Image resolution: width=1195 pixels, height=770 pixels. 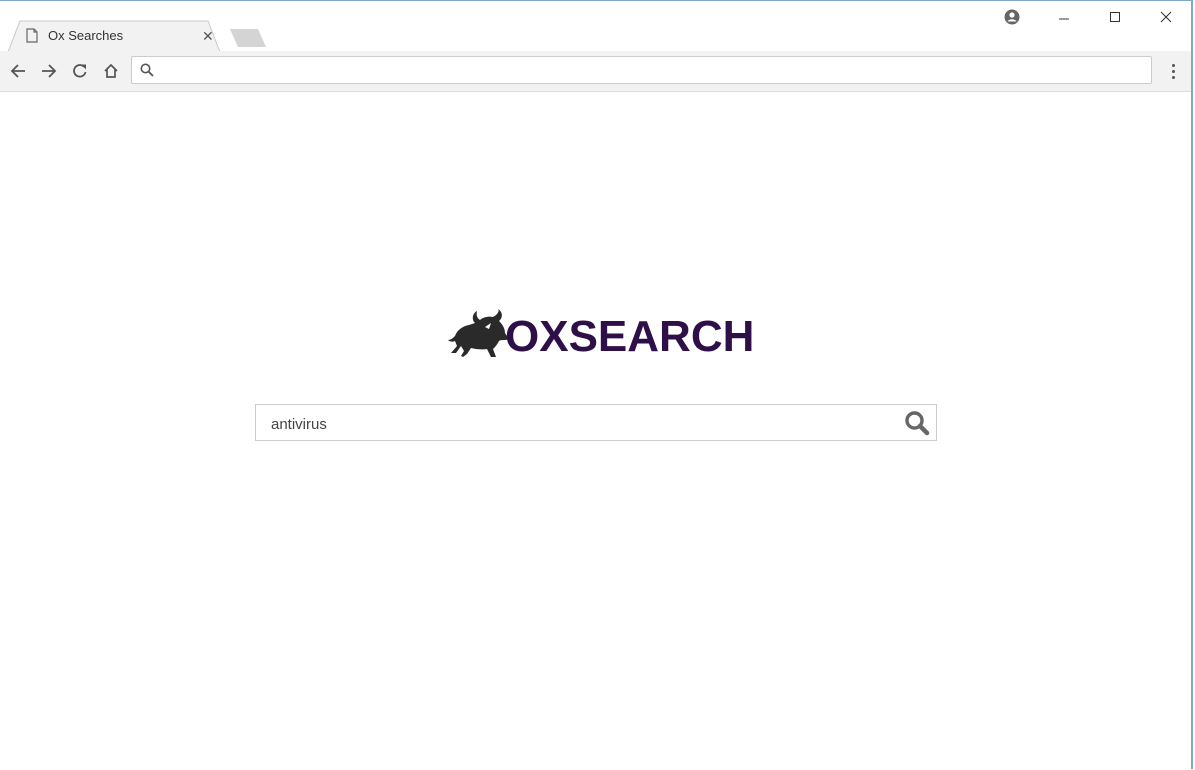 I want to click on profile-icon, so click(x=1012, y=17).